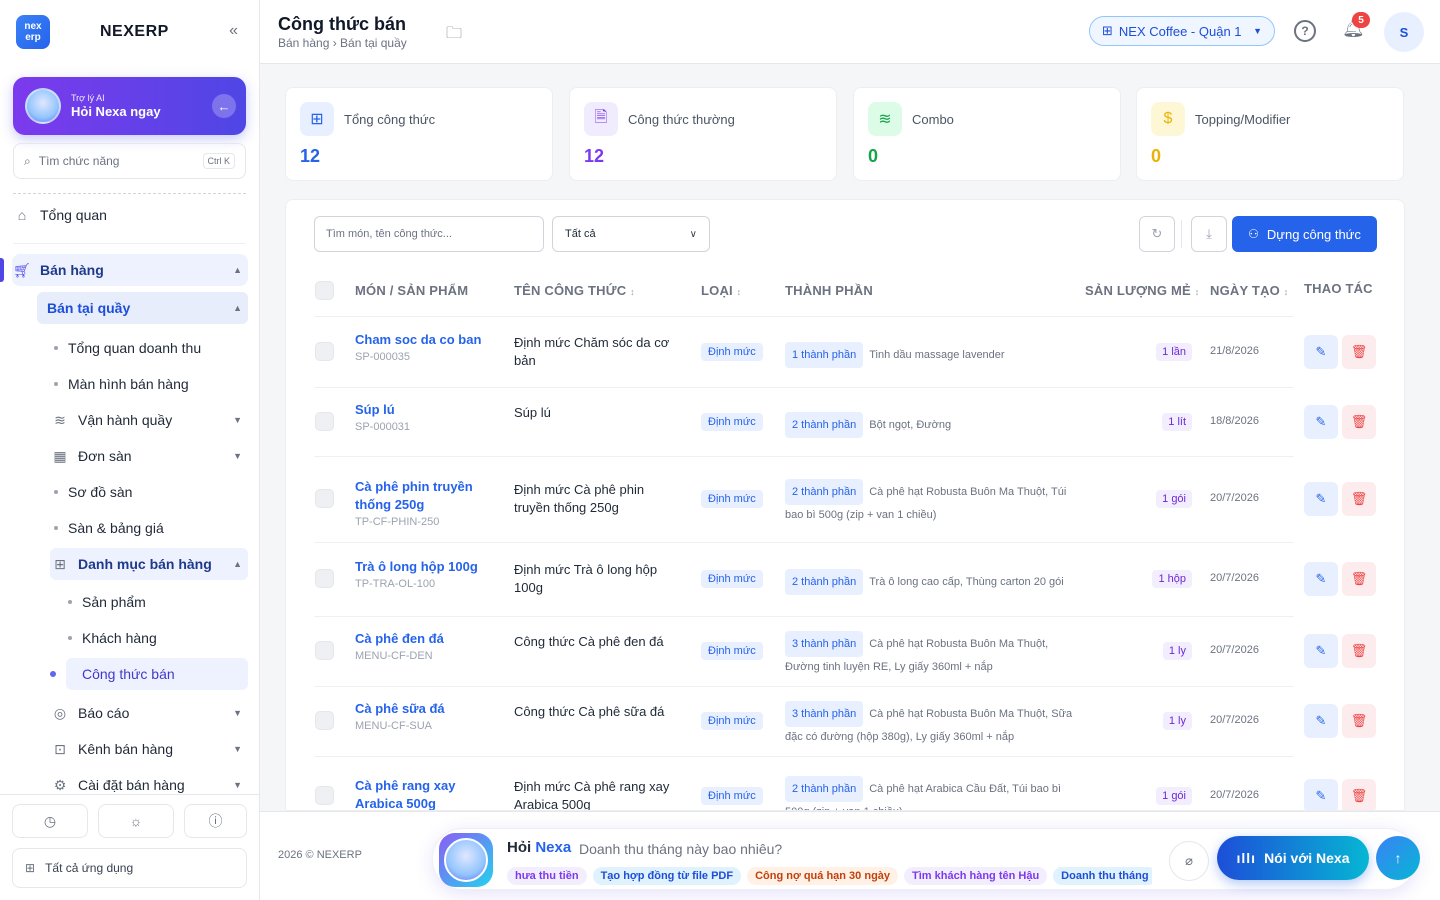 The width and height of the screenshot is (1440, 900). What do you see at coordinates (157, 674) in the screenshot?
I see `sidebar-item-recipes: Công thức bán` at bounding box center [157, 674].